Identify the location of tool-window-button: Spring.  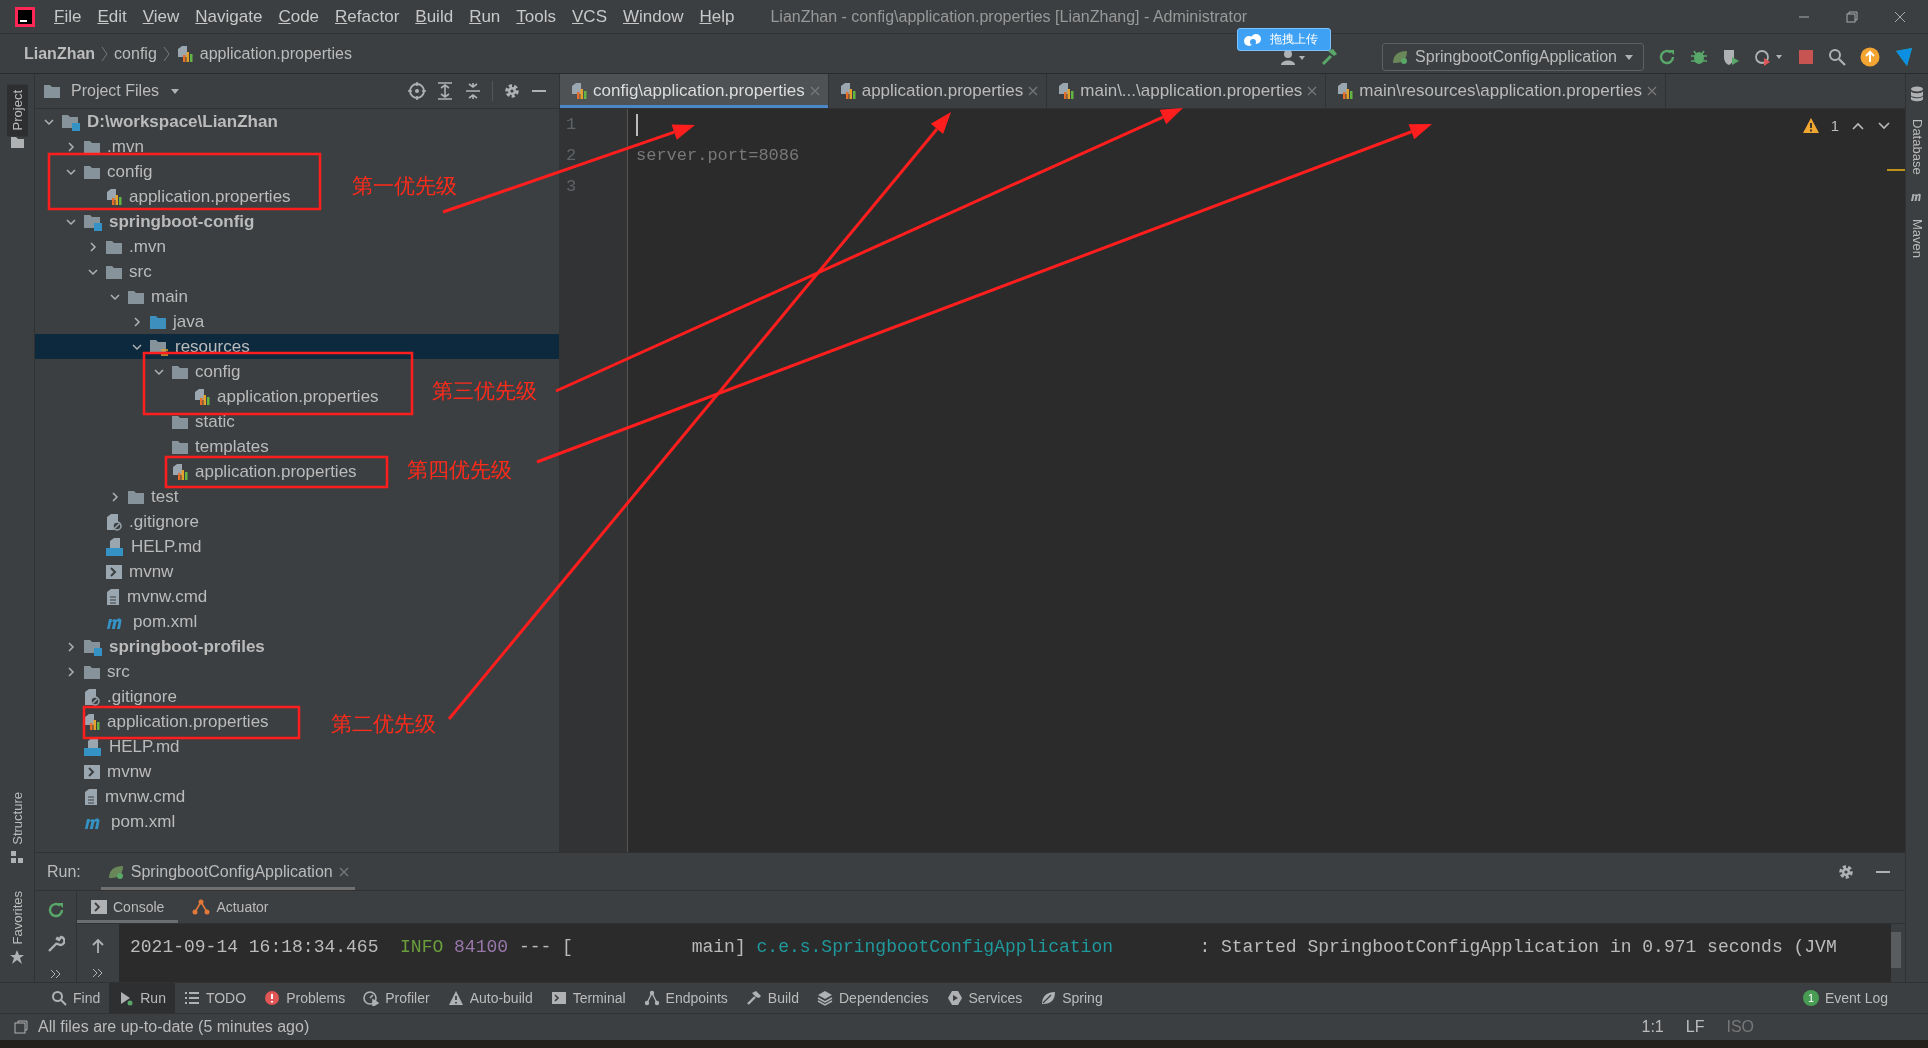
(1071, 998).